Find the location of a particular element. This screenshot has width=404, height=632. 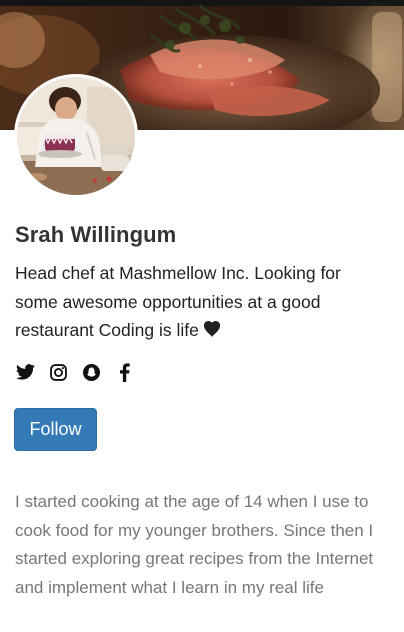

profile-avatar is located at coordinates (76, 136).